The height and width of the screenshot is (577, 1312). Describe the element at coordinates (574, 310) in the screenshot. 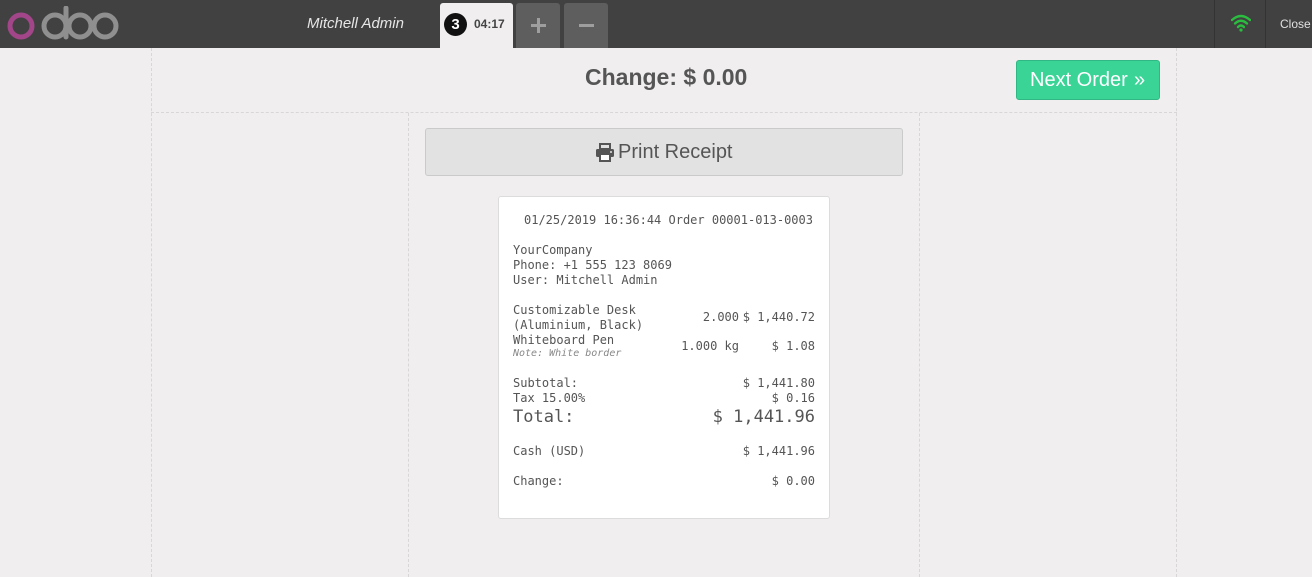

I see `receipt-line-name: Customizable Desk` at that location.